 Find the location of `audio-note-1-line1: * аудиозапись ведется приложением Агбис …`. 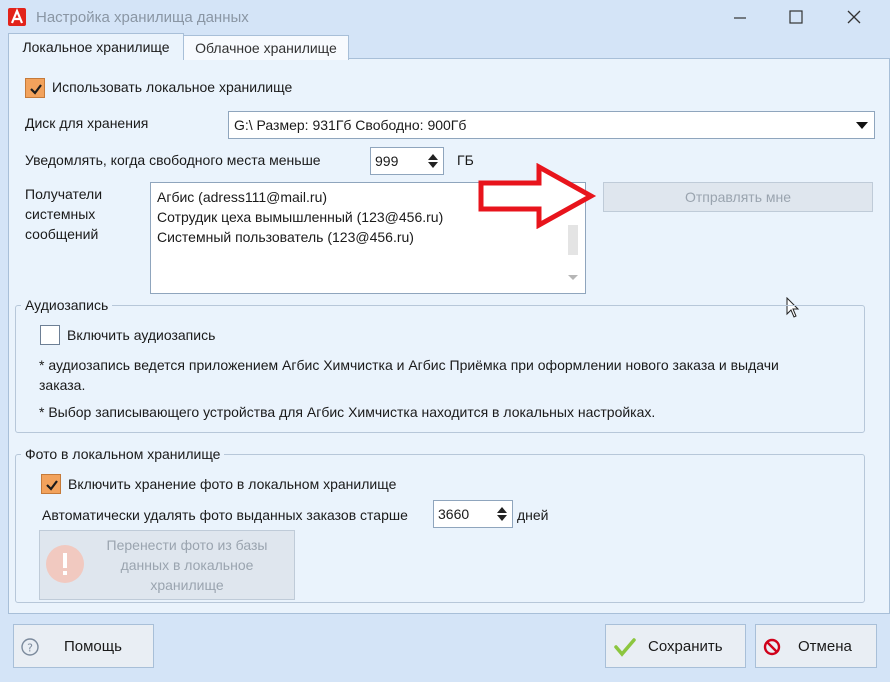

audio-note-1-line1: * аудиозапись ведется приложением Агбис … is located at coordinates (409, 365).